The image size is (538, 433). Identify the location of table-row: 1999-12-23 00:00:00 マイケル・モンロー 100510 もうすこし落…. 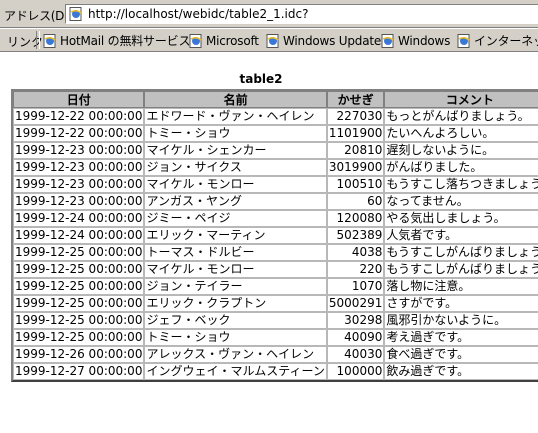
(275, 184).